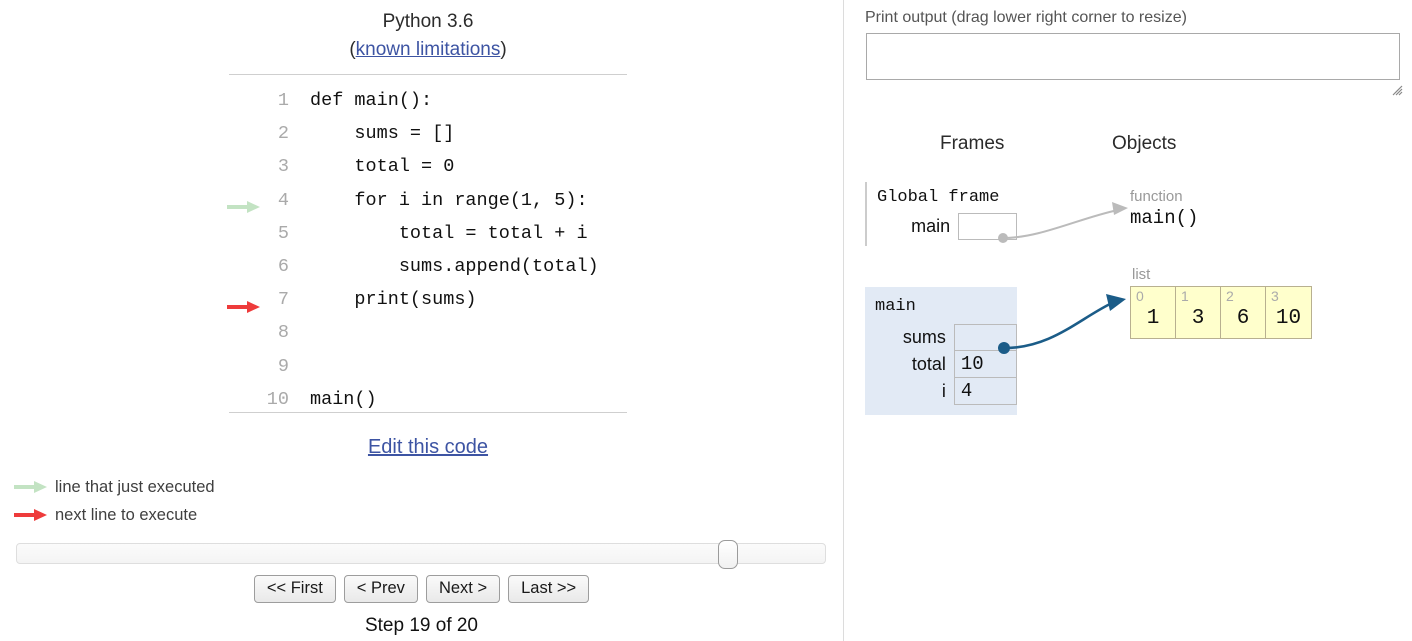 The image size is (1412, 641). I want to click on first-button: << First, so click(294, 589).